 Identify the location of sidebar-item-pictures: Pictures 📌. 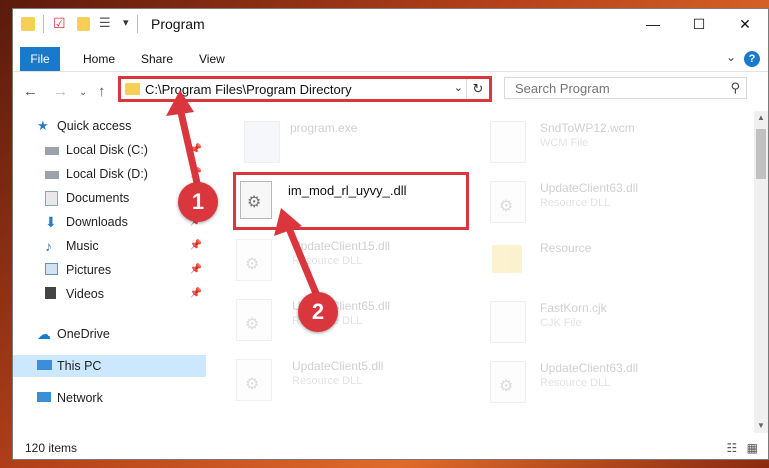
(109, 270).